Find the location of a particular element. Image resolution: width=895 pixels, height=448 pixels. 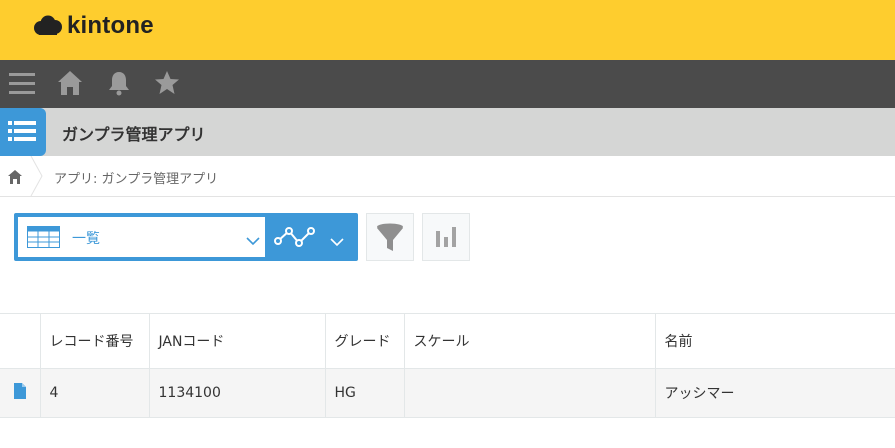

cloud-logo-icon is located at coordinates (48, 25).